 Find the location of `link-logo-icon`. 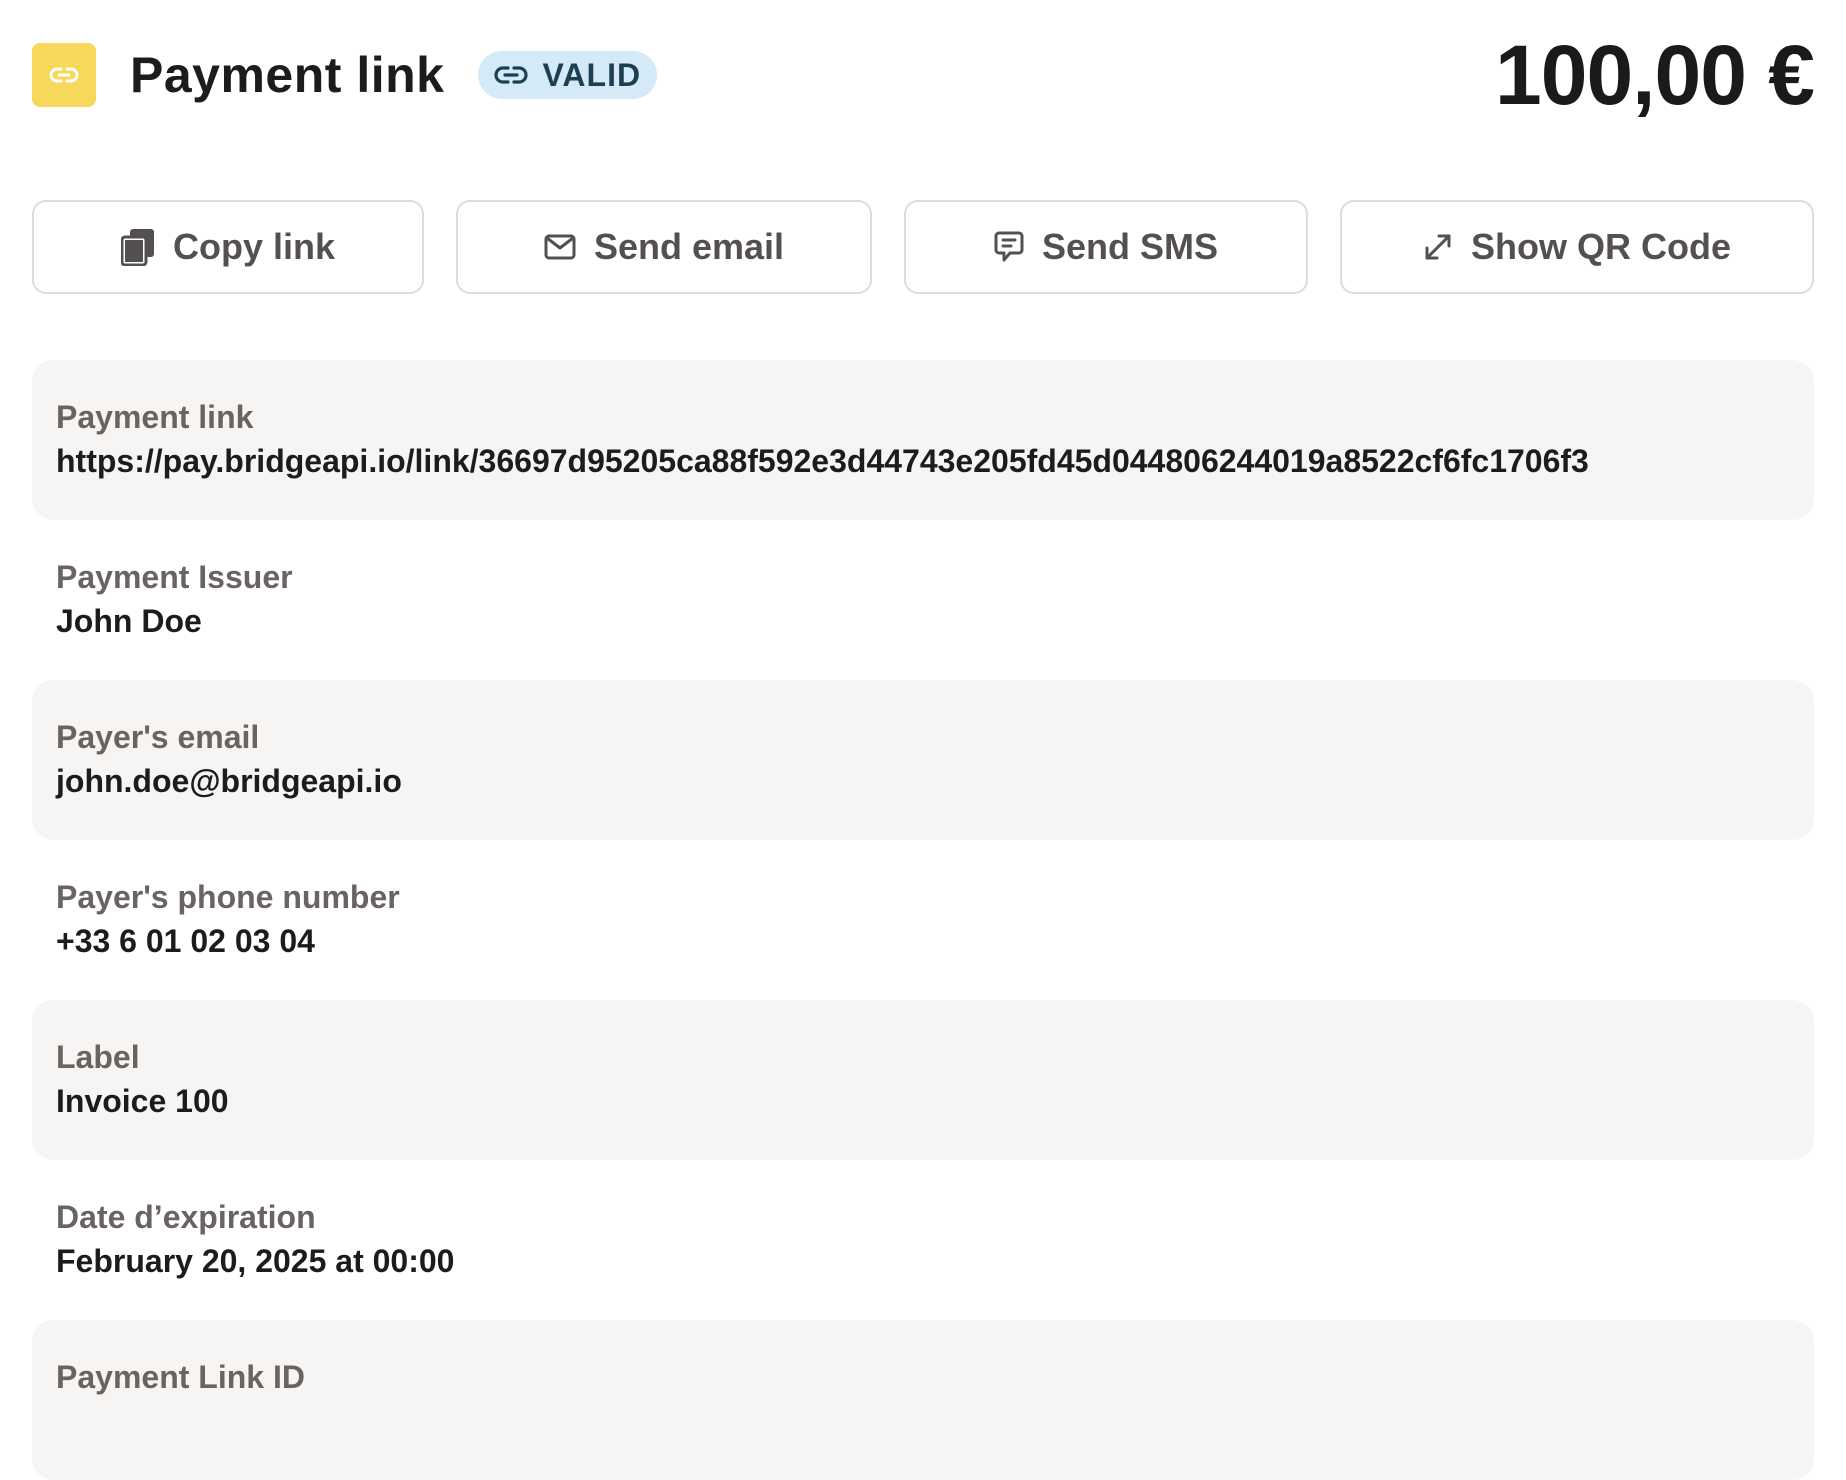

link-logo-icon is located at coordinates (64, 75).